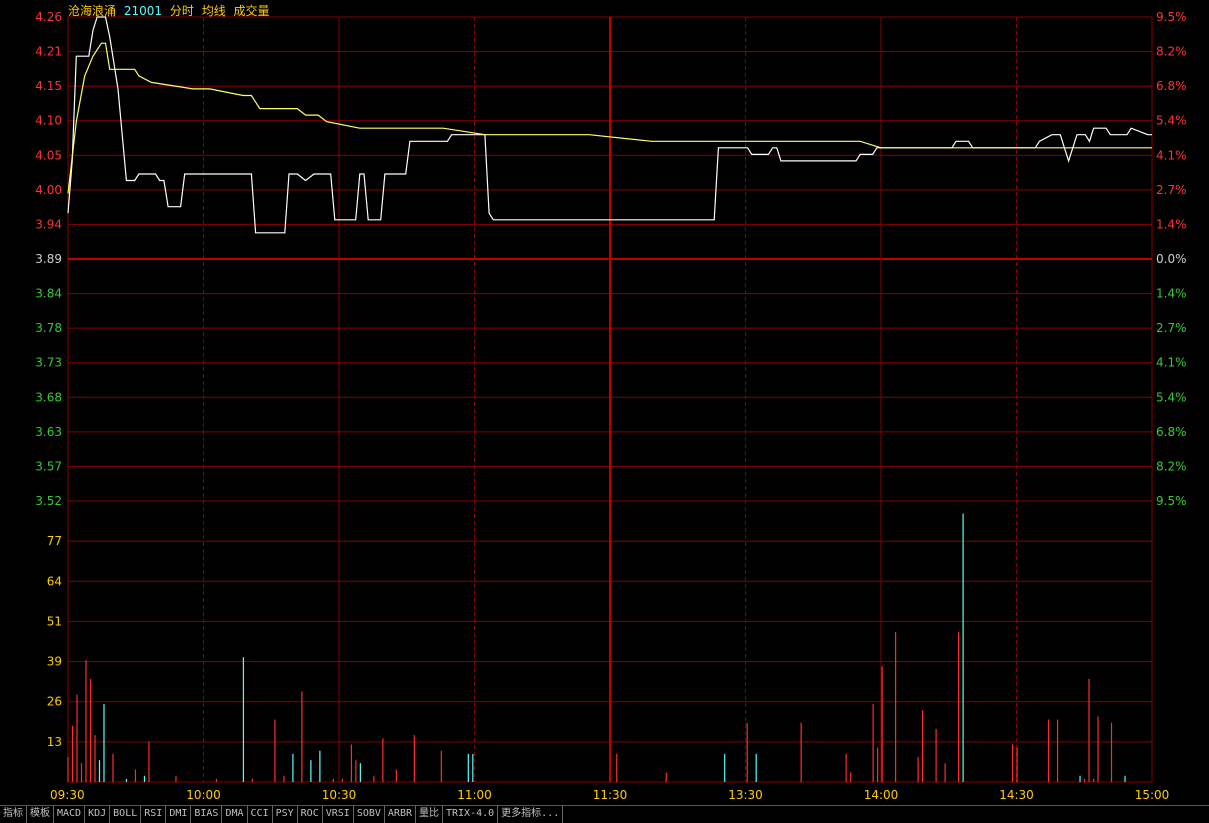 This screenshot has width=1209, height=823. What do you see at coordinates (143, 11) in the screenshot?
I see `stock-code: 21001` at bounding box center [143, 11].